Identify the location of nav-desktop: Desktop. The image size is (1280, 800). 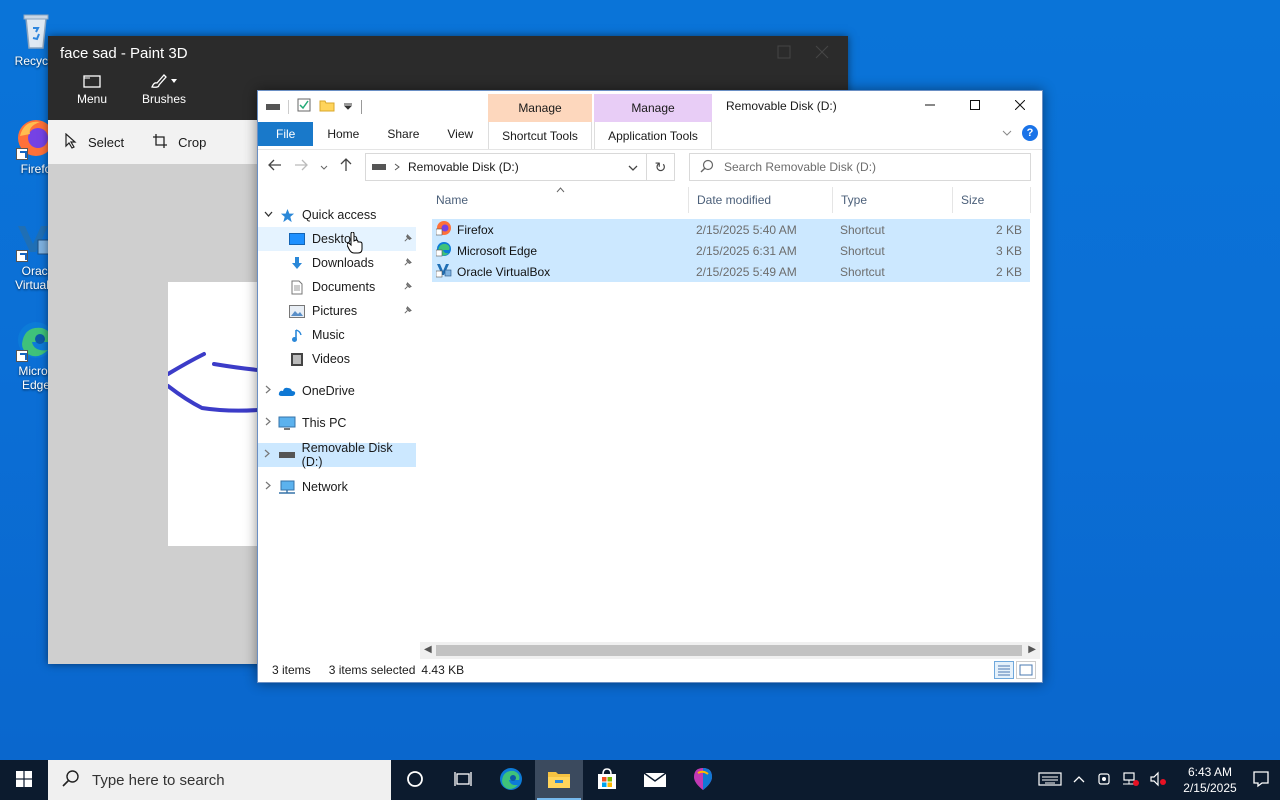
(337, 239).